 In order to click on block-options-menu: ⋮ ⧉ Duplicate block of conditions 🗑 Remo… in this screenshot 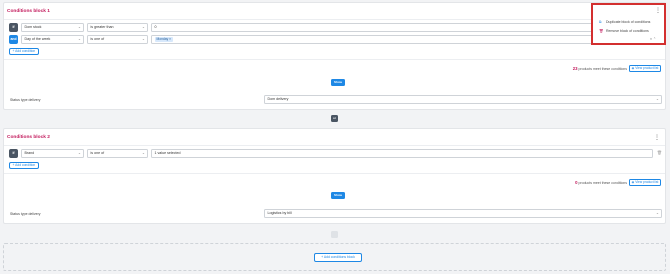, I will do `click(628, 24)`.